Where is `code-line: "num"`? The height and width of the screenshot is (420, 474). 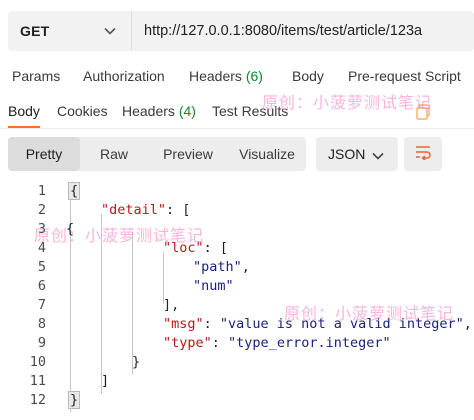
code-line: "num" is located at coordinates (213, 286).